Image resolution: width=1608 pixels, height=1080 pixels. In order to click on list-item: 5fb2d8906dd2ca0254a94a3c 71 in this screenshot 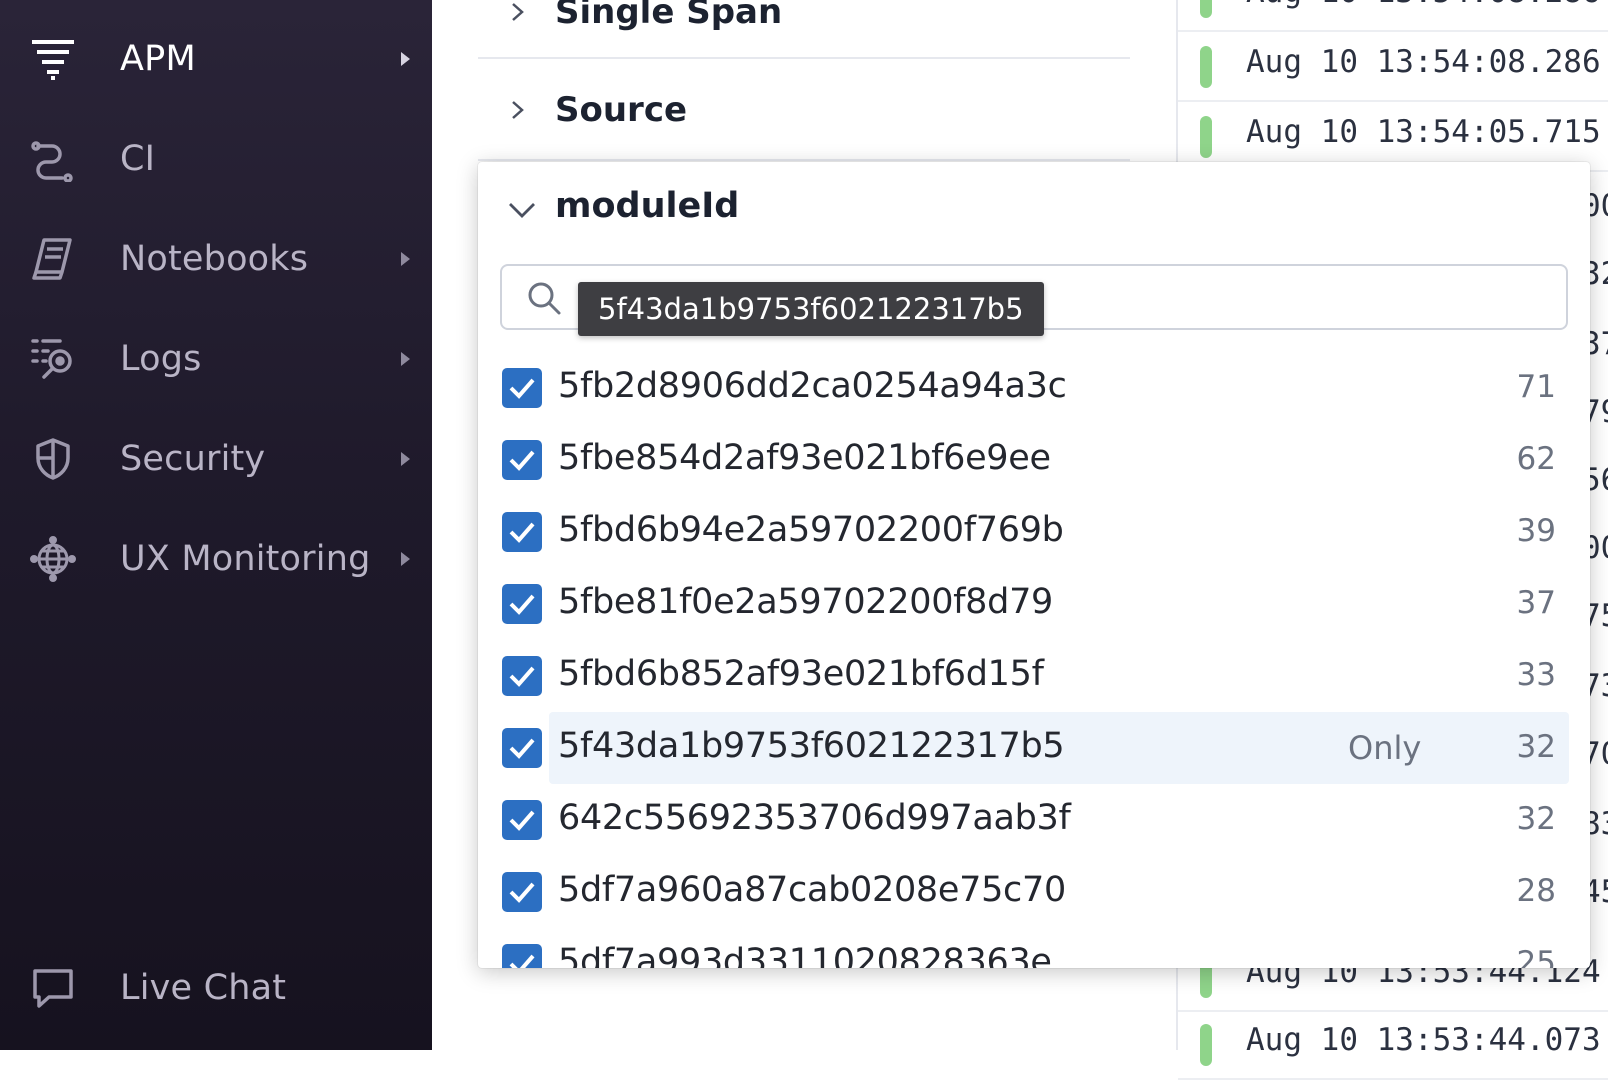, I will do `click(1034, 388)`.